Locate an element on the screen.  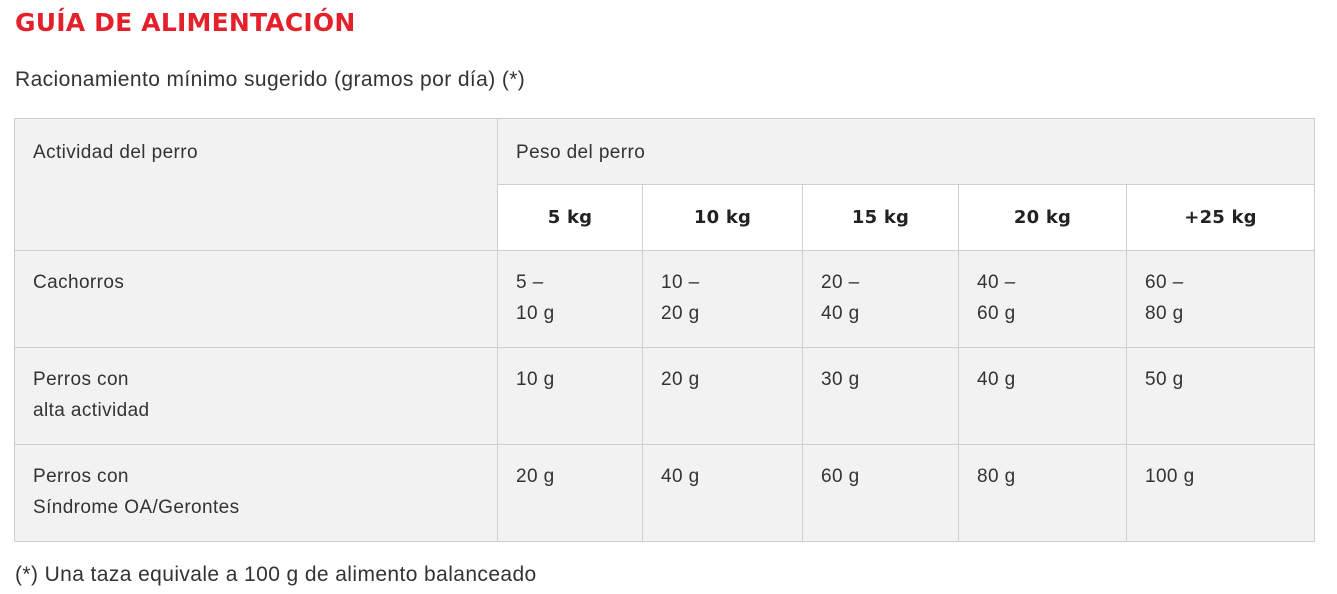
ration-cell: 10 – 20 g is located at coordinates (722, 299).